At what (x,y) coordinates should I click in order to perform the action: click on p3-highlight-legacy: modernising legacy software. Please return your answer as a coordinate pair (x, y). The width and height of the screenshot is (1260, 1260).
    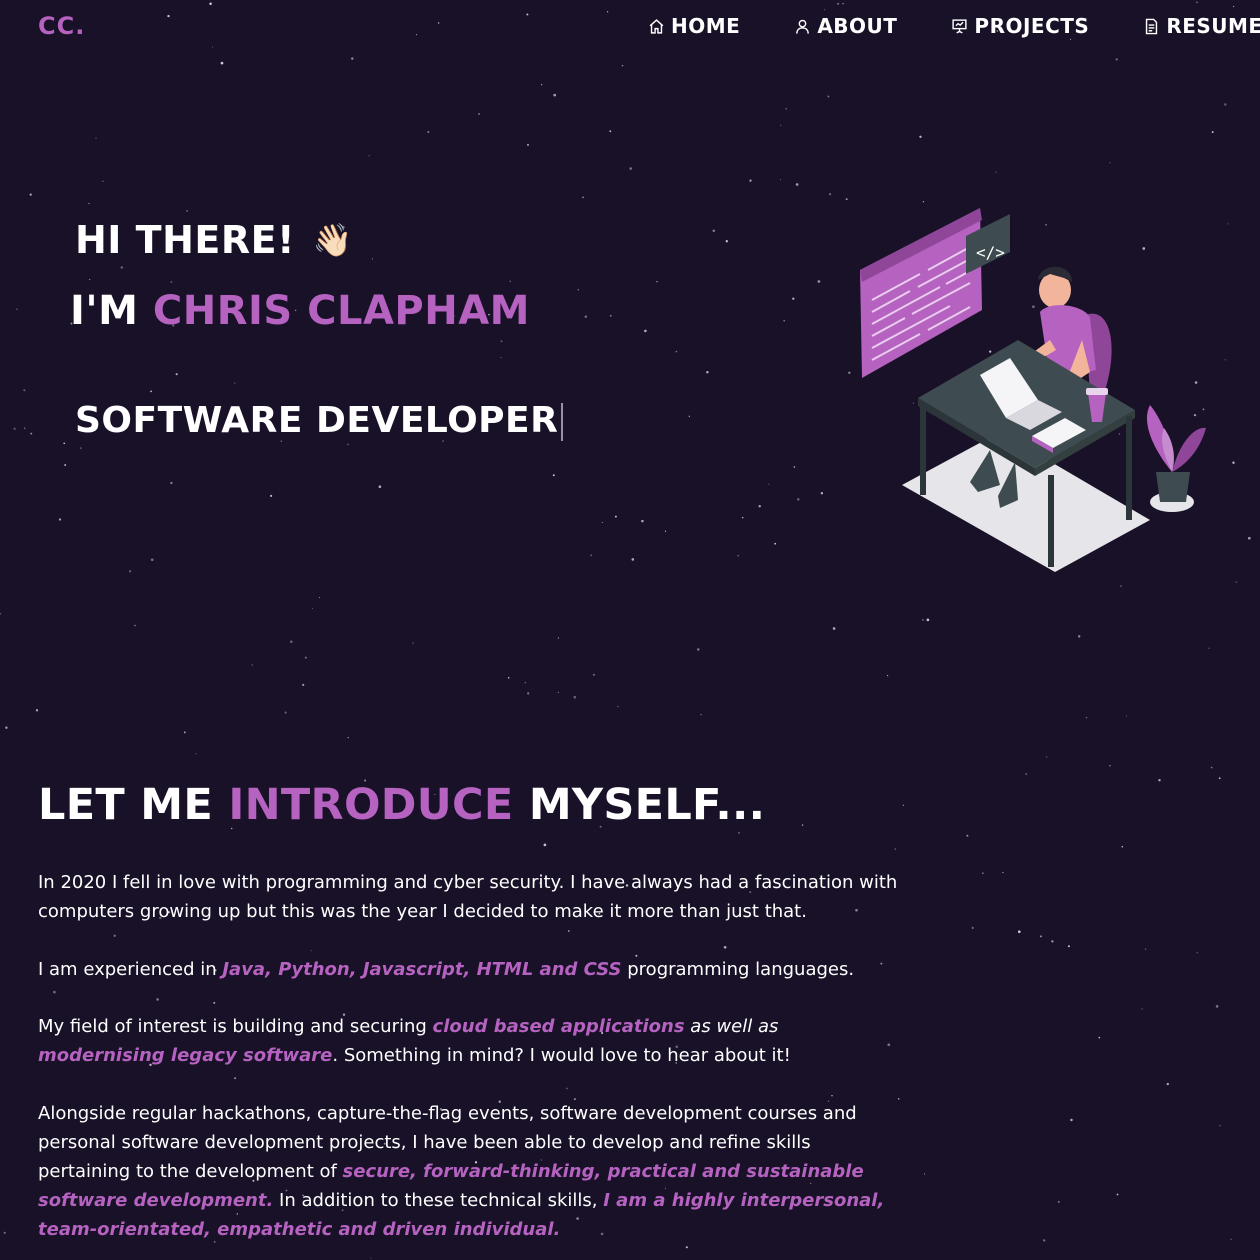
    Looking at the image, I should click on (185, 1055).